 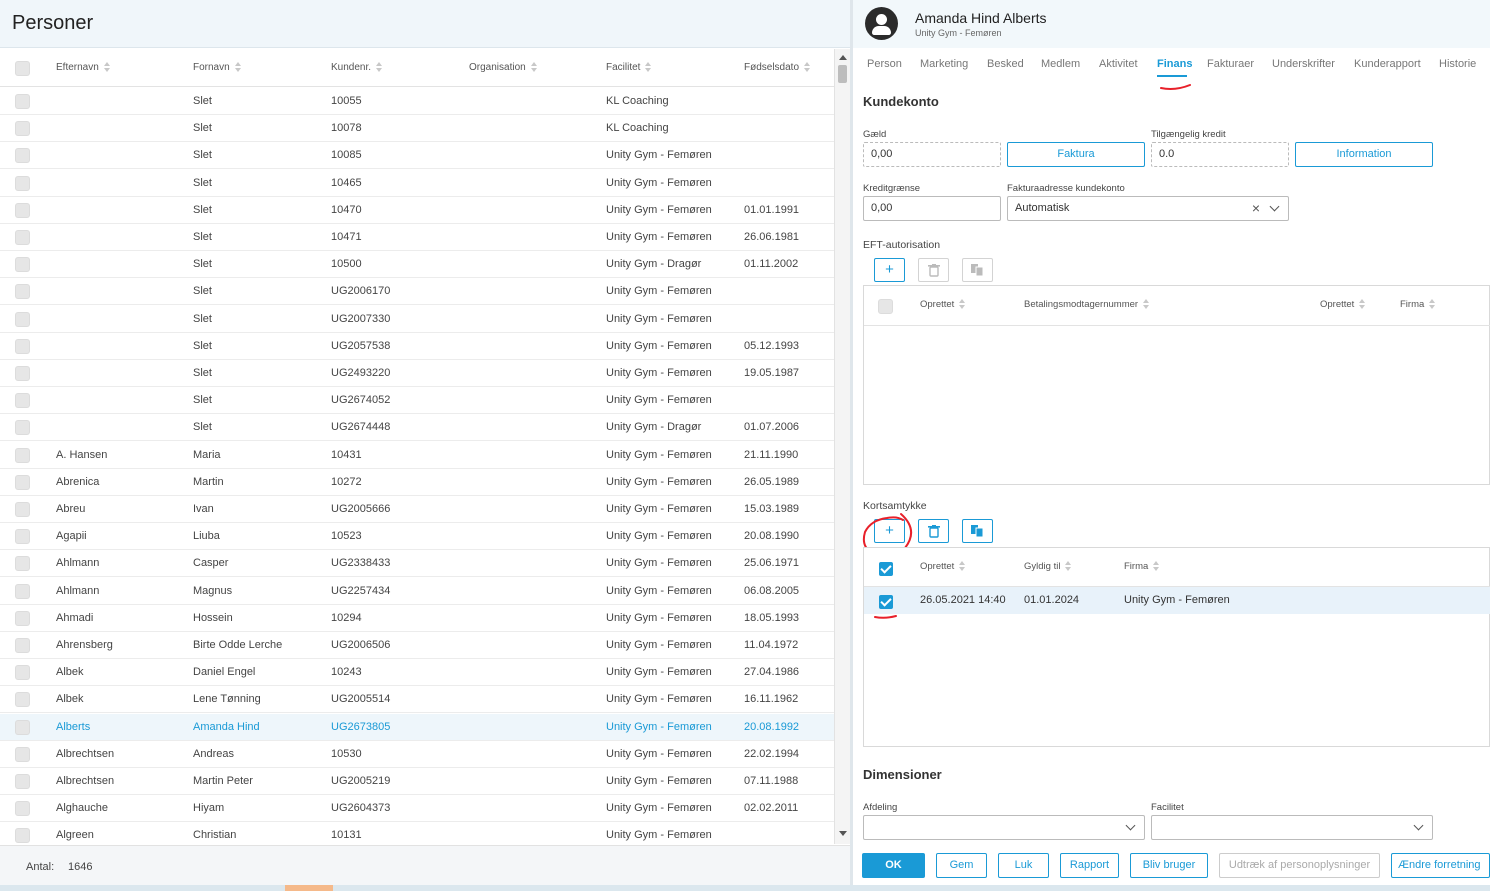 I want to click on eft-column-oprettet: Oprettet, so click(x=943, y=304).